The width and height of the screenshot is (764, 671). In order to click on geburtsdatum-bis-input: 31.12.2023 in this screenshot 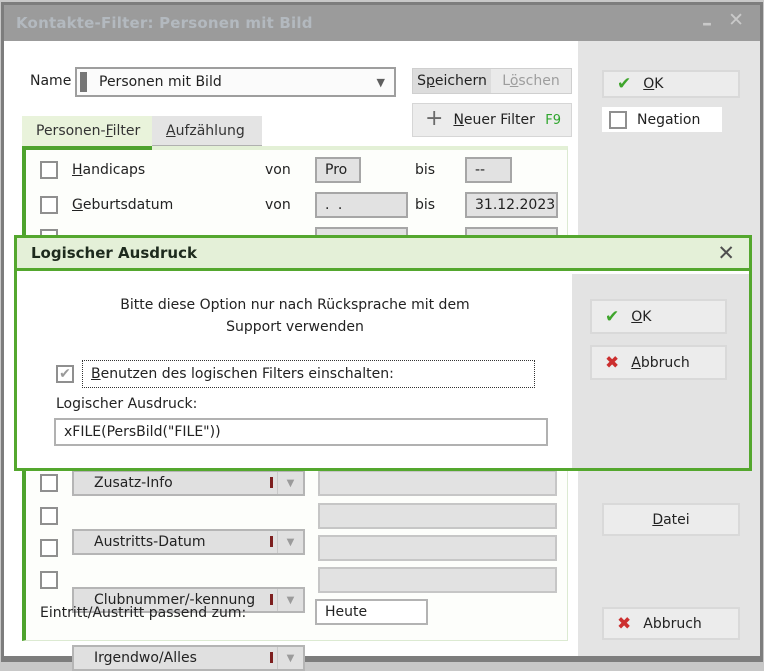, I will do `click(511, 205)`.